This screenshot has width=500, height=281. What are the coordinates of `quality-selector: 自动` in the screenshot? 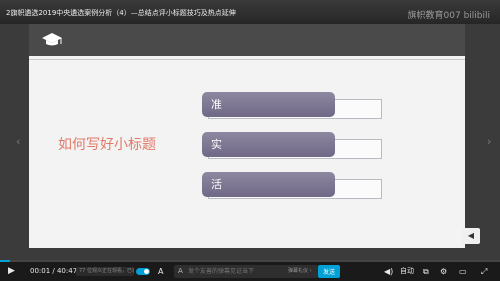 It's located at (407, 271).